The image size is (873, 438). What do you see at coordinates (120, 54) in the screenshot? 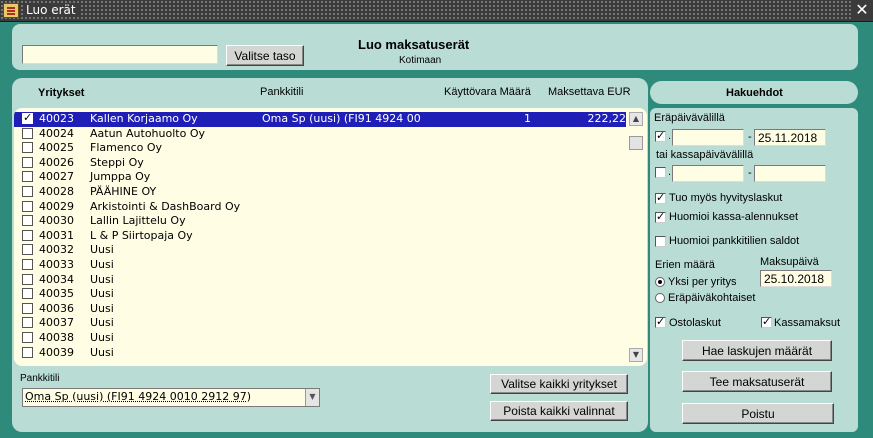
I see `search-input` at bounding box center [120, 54].